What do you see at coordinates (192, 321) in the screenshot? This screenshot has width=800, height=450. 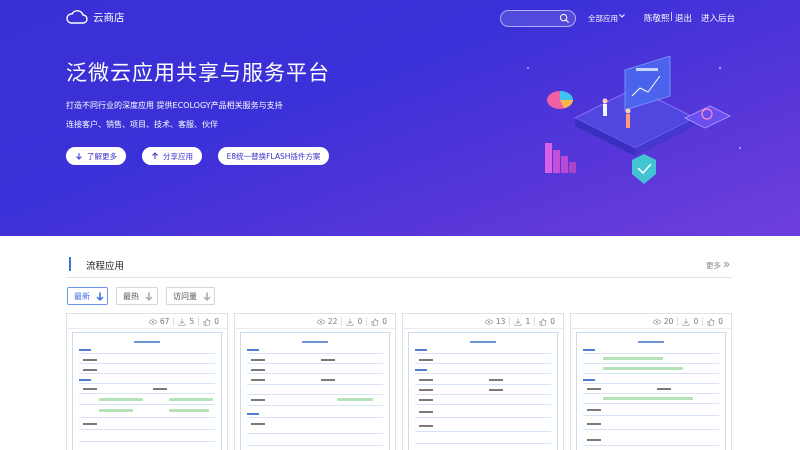 I see `downloads-count: 5` at bounding box center [192, 321].